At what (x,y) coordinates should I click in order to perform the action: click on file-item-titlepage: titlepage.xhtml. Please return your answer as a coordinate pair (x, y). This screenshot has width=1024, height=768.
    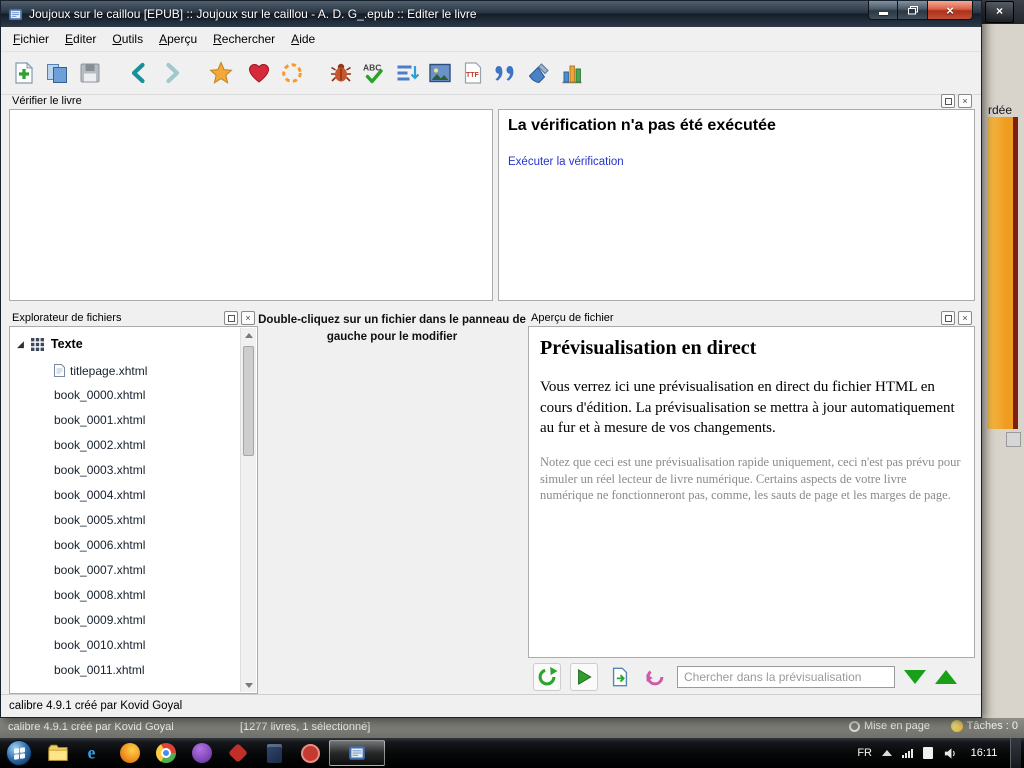
    Looking at the image, I should click on (125, 370).